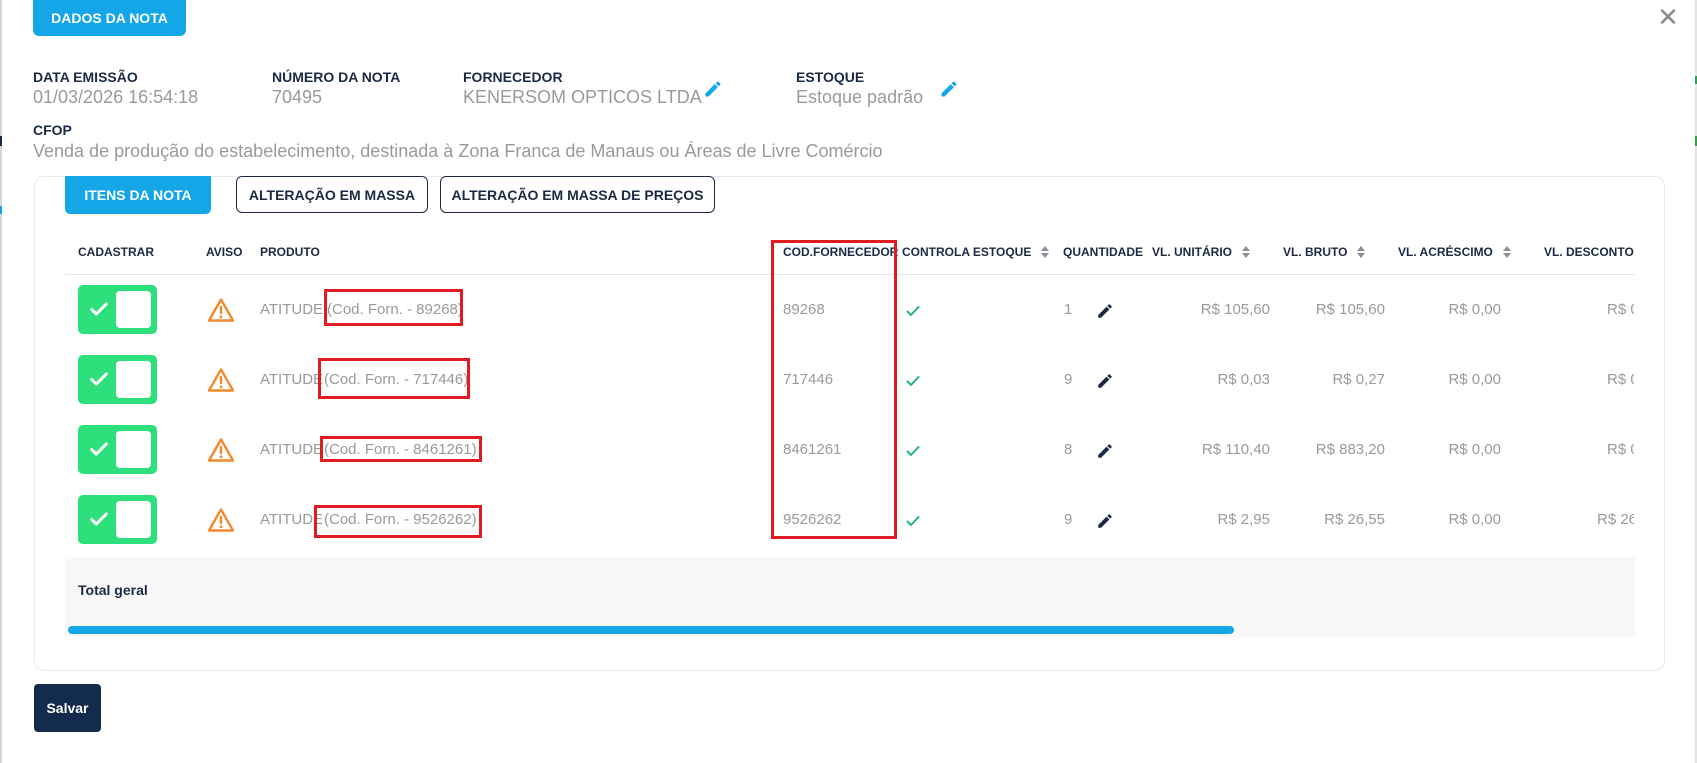  What do you see at coordinates (1354, 519) in the screenshot?
I see `vl-bruto-value: R$ 26,55` at bounding box center [1354, 519].